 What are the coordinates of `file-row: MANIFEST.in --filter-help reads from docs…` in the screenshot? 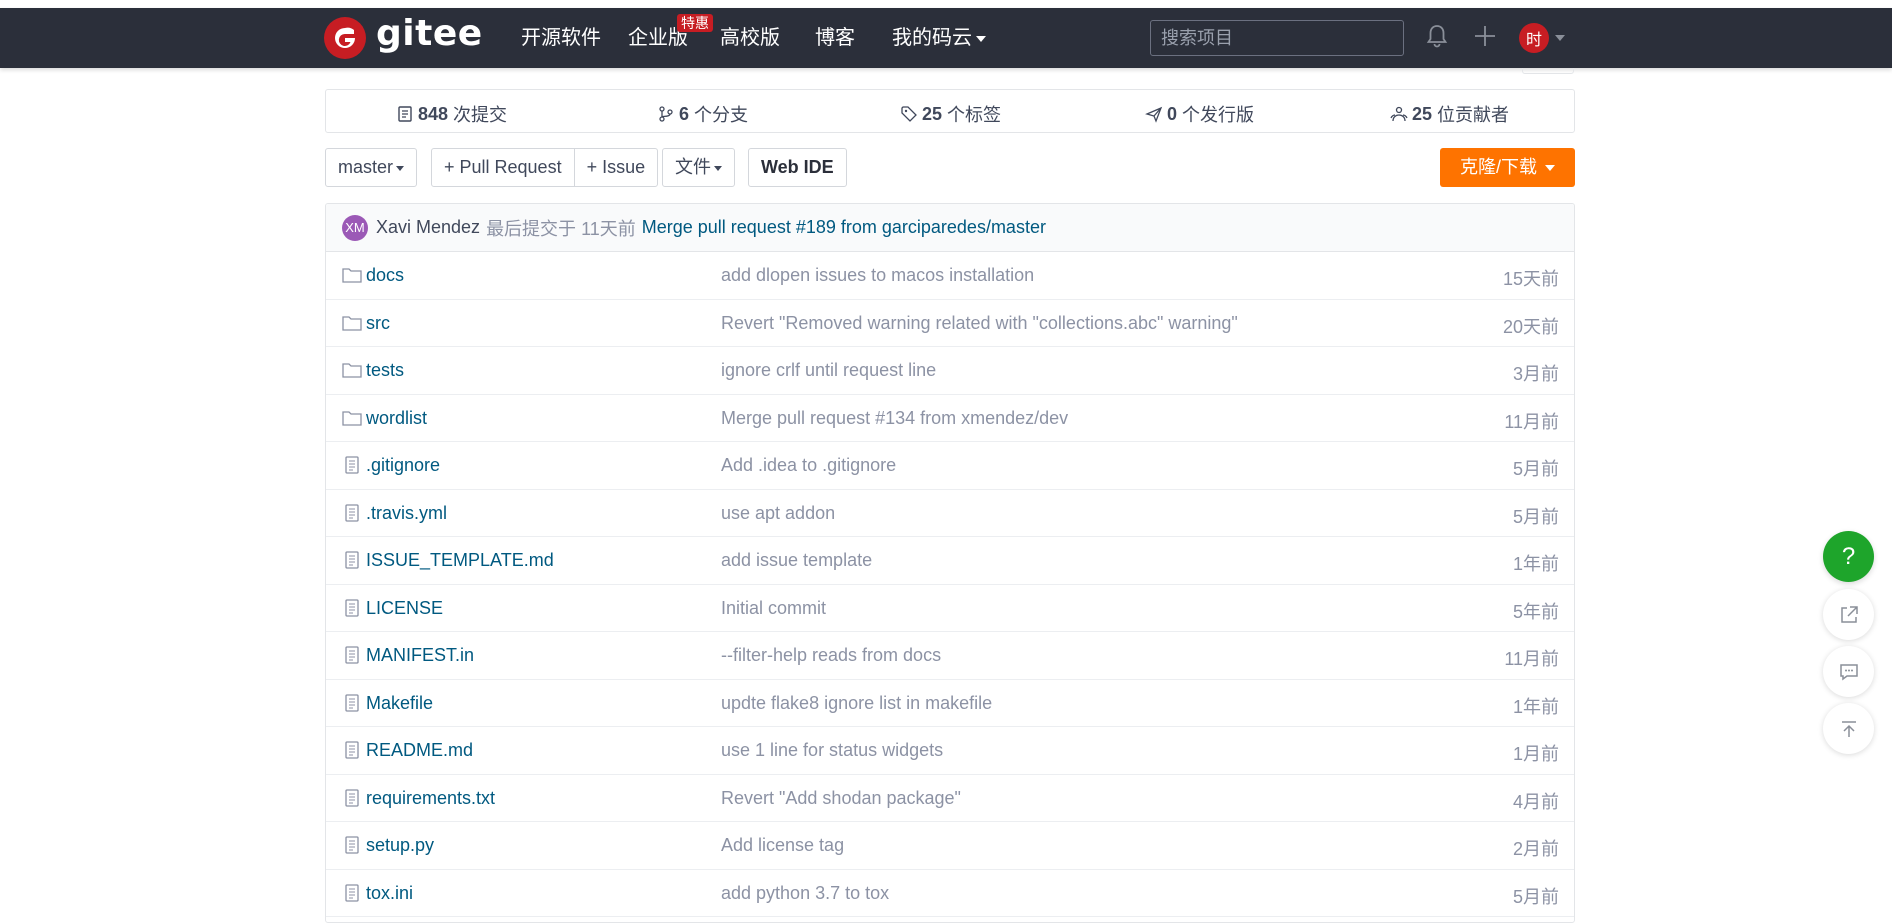 It's located at (950, 656).